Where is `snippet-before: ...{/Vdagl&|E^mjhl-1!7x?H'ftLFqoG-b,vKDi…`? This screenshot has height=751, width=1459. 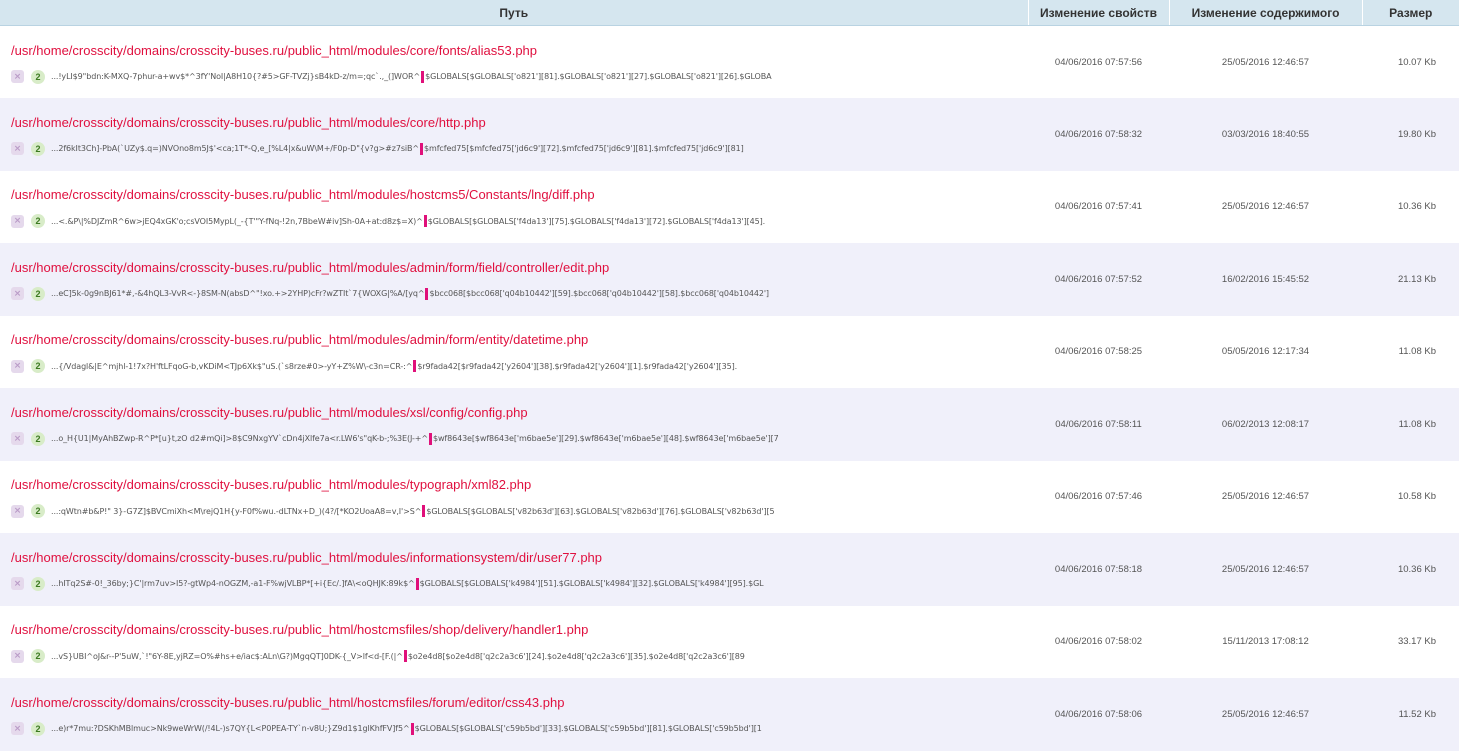
snippet-before: ...{/Vdagl&|E^mjhl-1!7x?H'ftLFqoG-b,vKDi… is located at coordinates (232, 366).